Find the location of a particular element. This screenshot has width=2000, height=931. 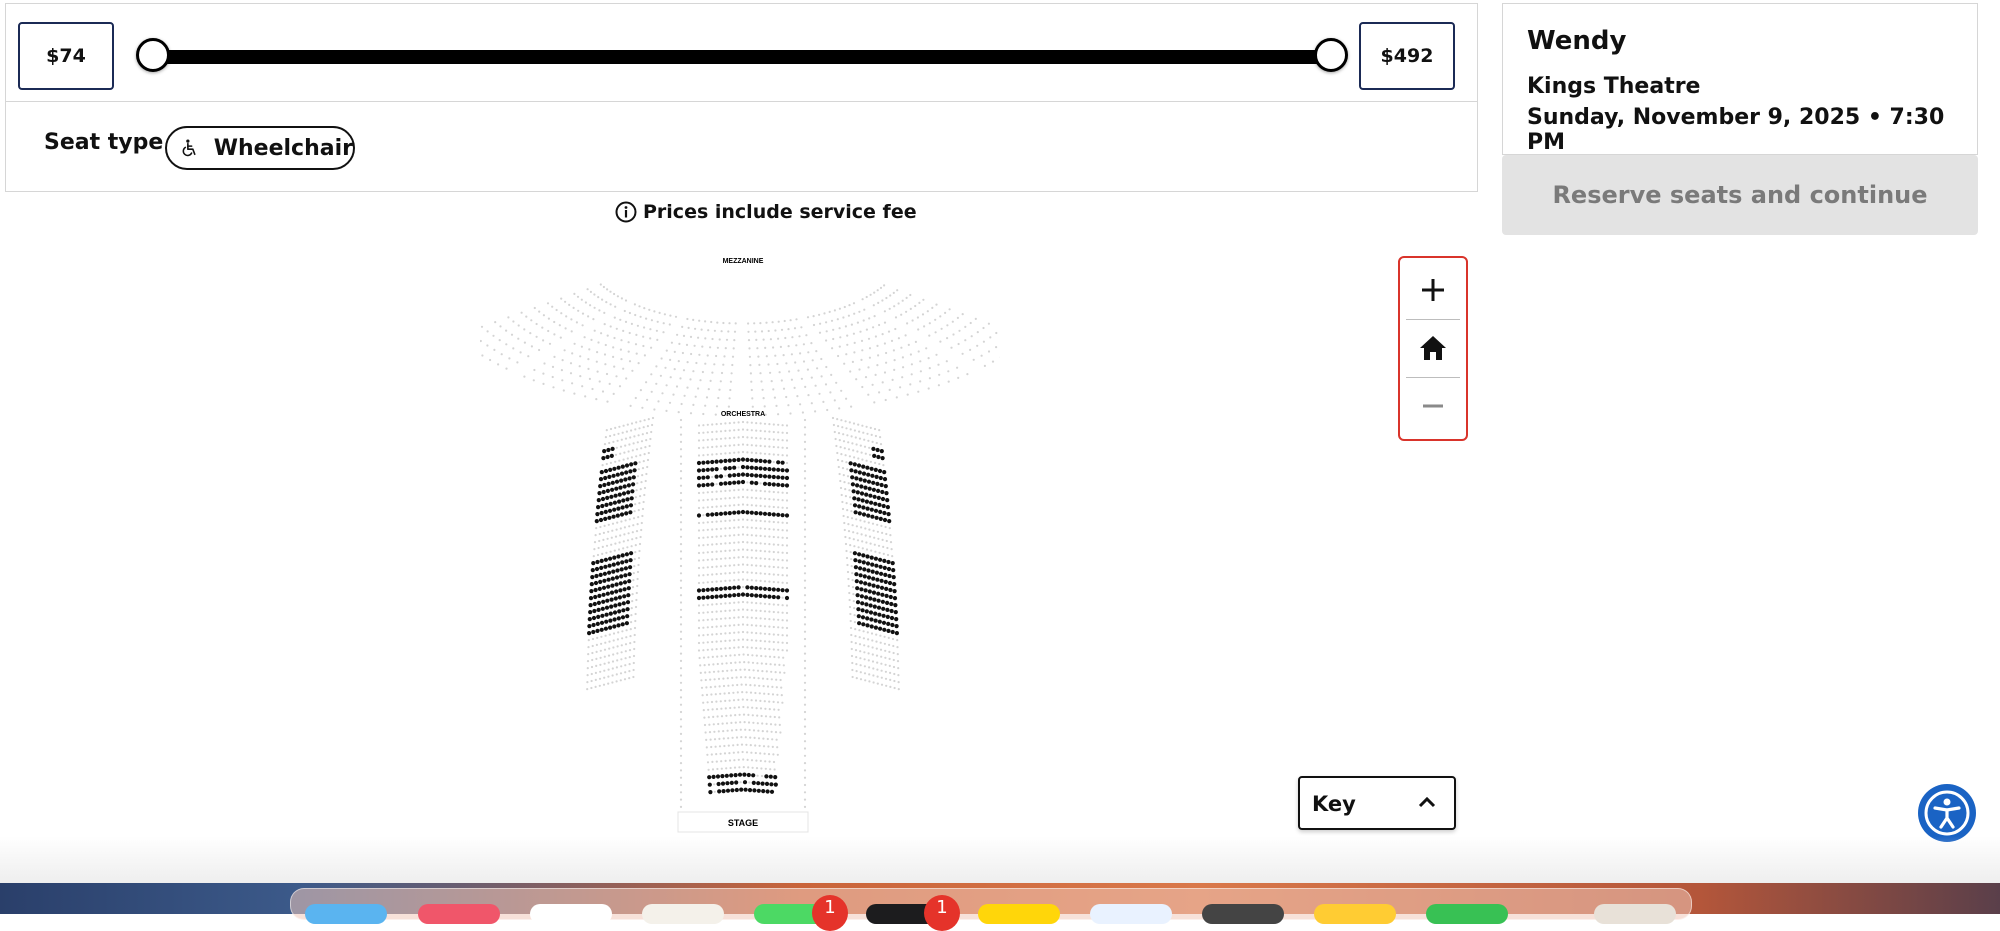

price-slider-min-handle is located at coordinates (153, 55).